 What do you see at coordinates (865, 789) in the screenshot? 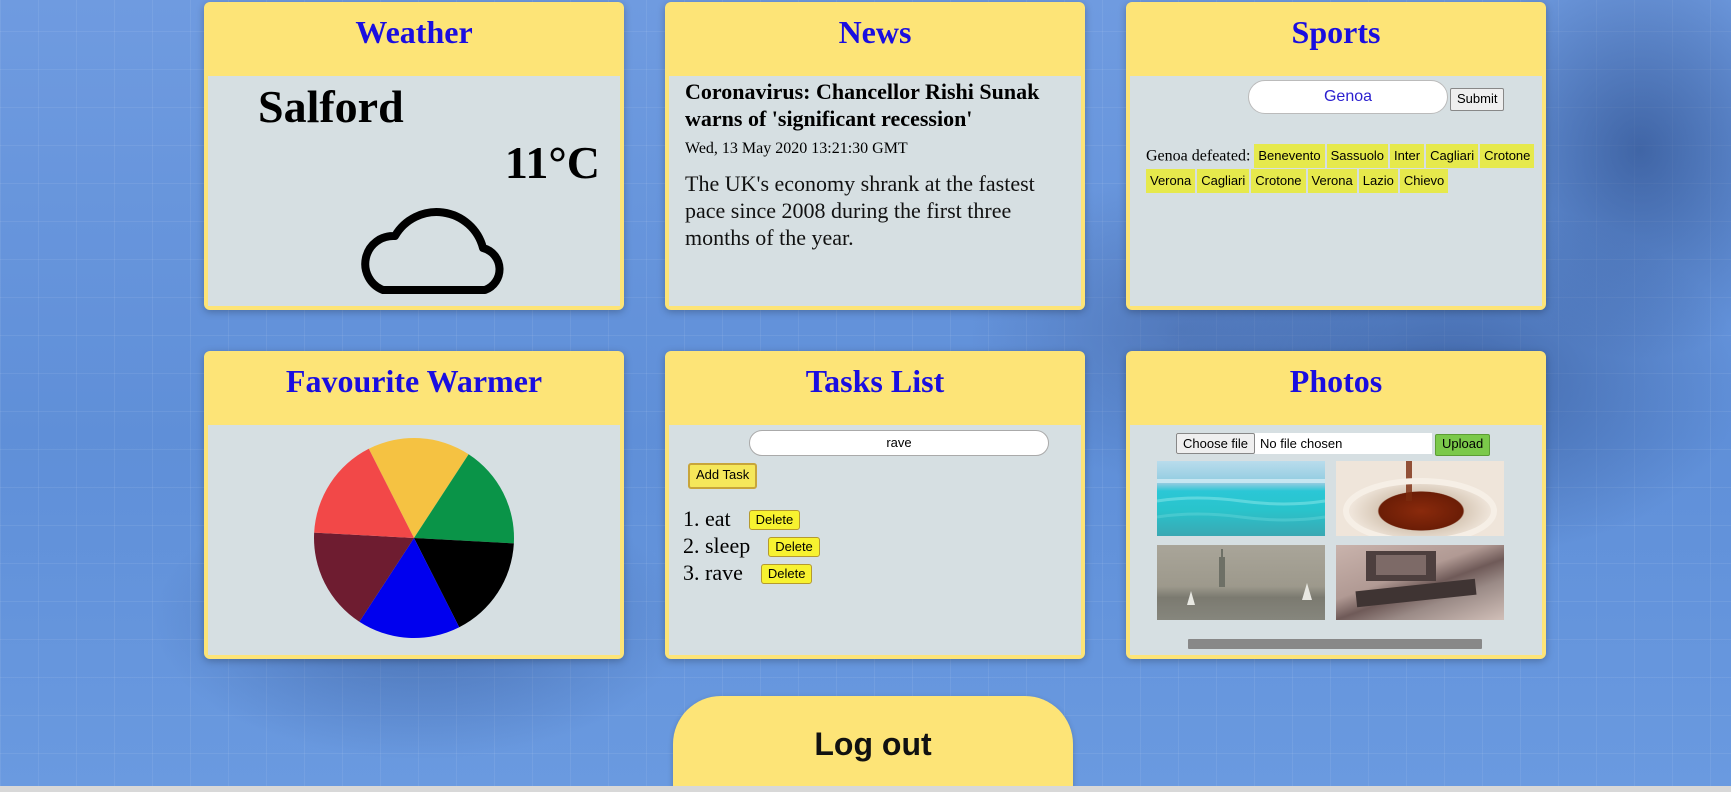
I see `horizontal-scrollbar` at bounding box center [865, 789].